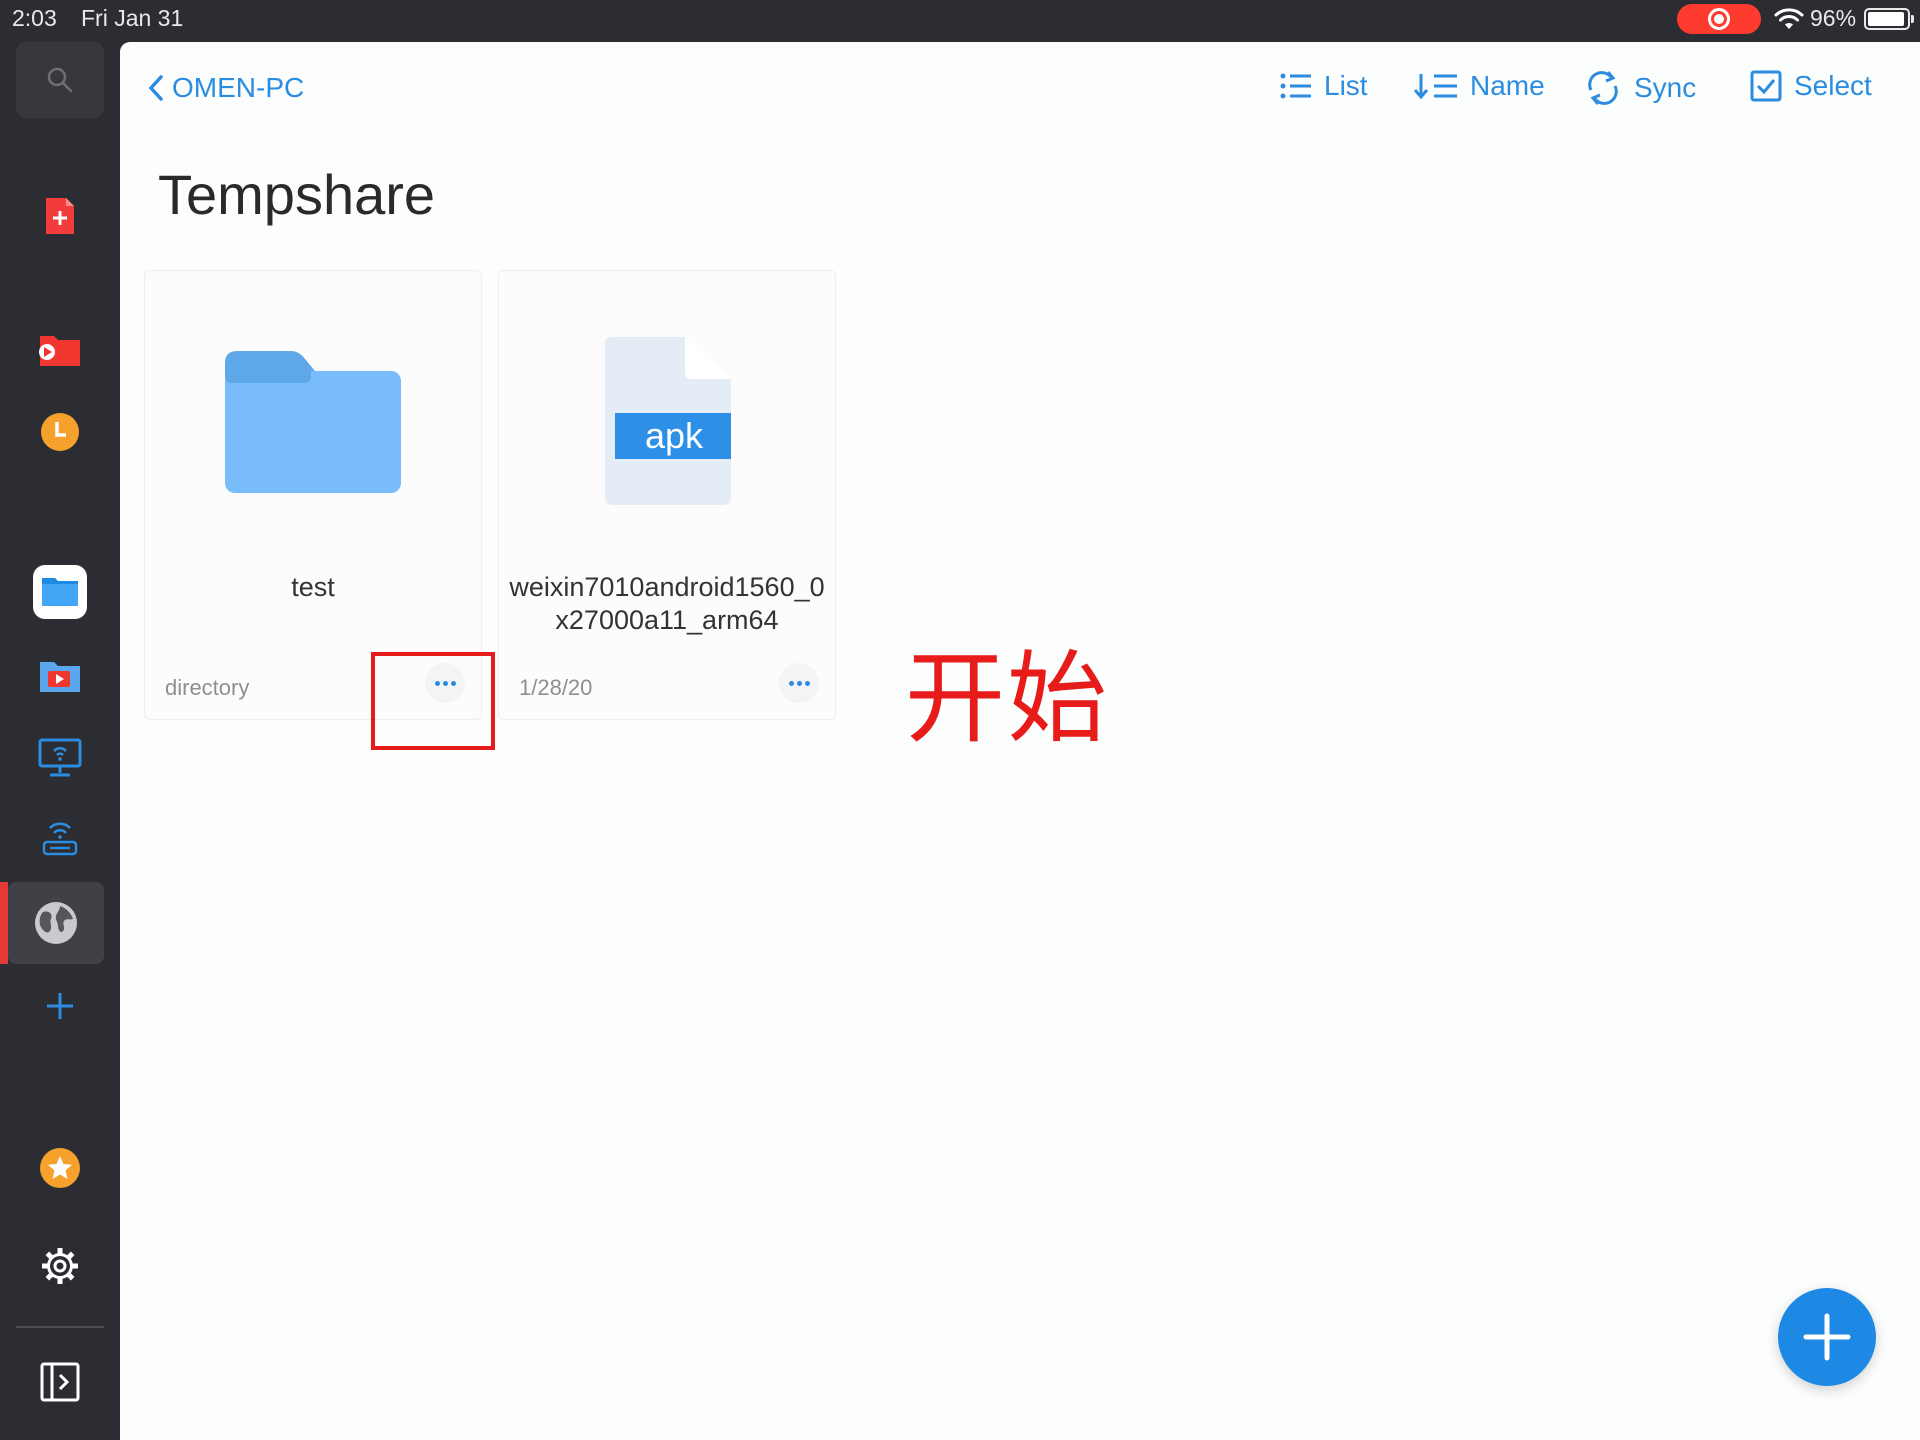 The height and width of the screenshot is (1440, 1920). I want to click on files-icon, so click(60, 592).